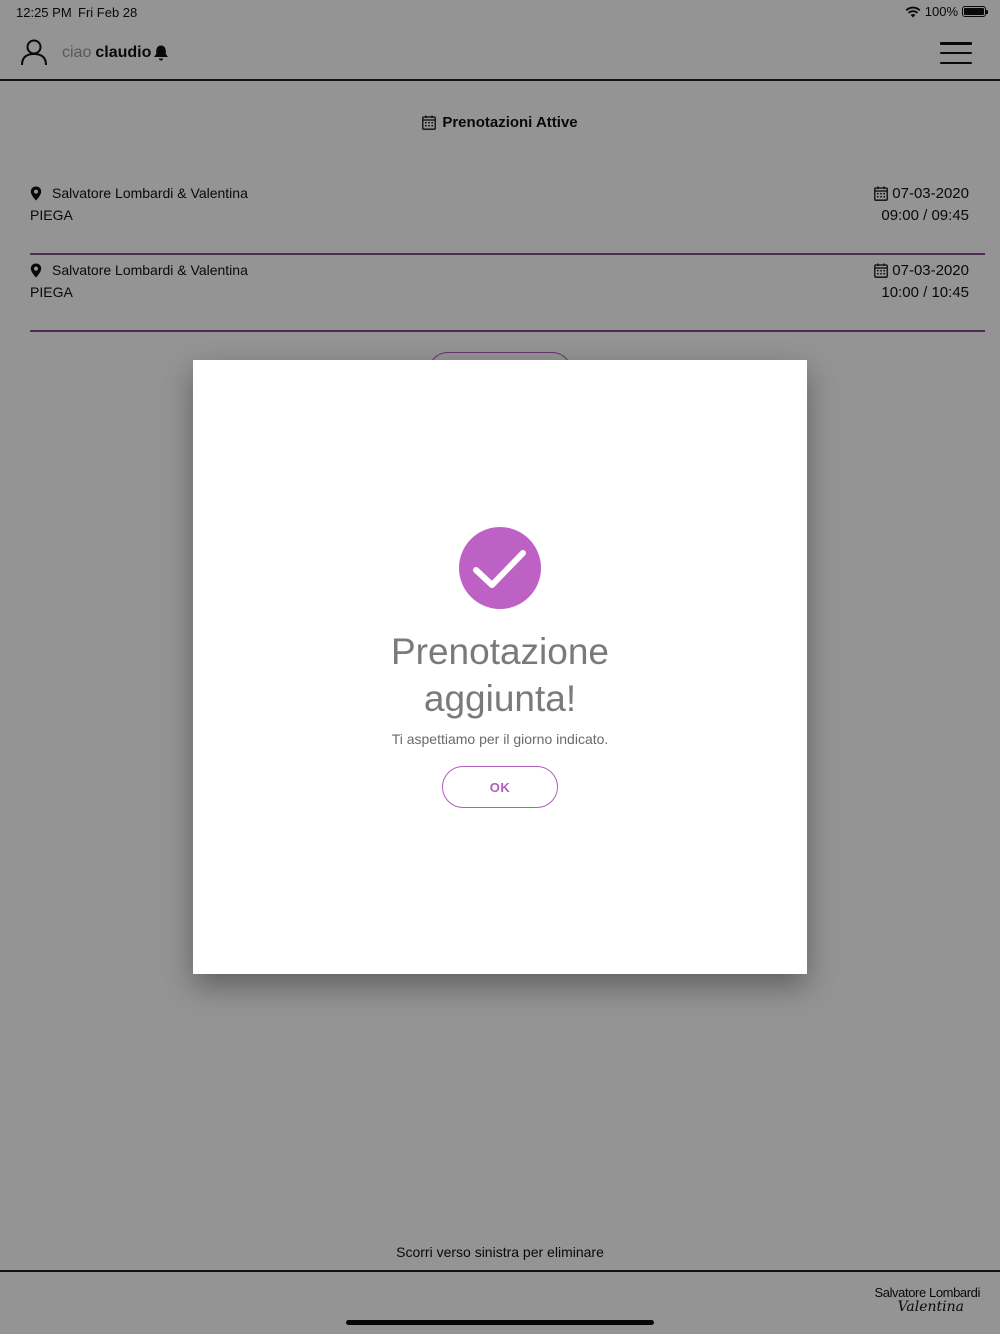 The image size is (1000, 1334). What do you see at coordinates (500, 651) in the screenshot?
I see `dialog-title-line1: Prenotazione` at bounding box center [500, 651].